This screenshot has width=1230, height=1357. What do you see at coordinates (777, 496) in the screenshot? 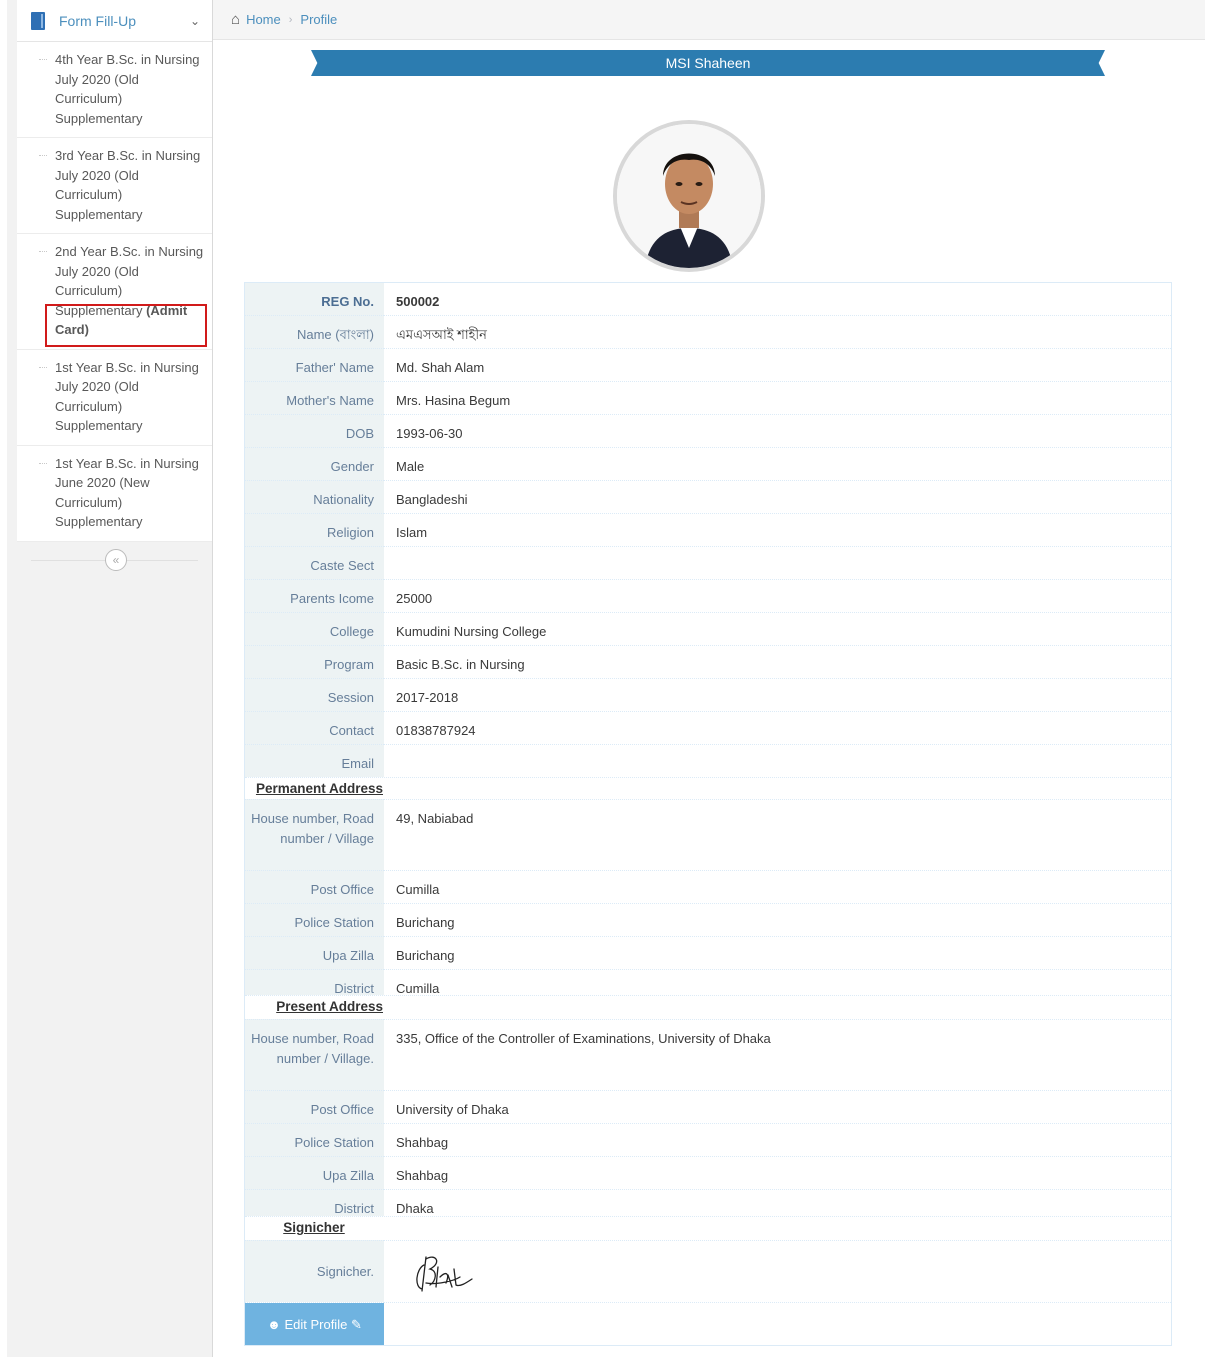
I see `field-value-nationality: Bangladeshi` at bounding box center [777, 496].